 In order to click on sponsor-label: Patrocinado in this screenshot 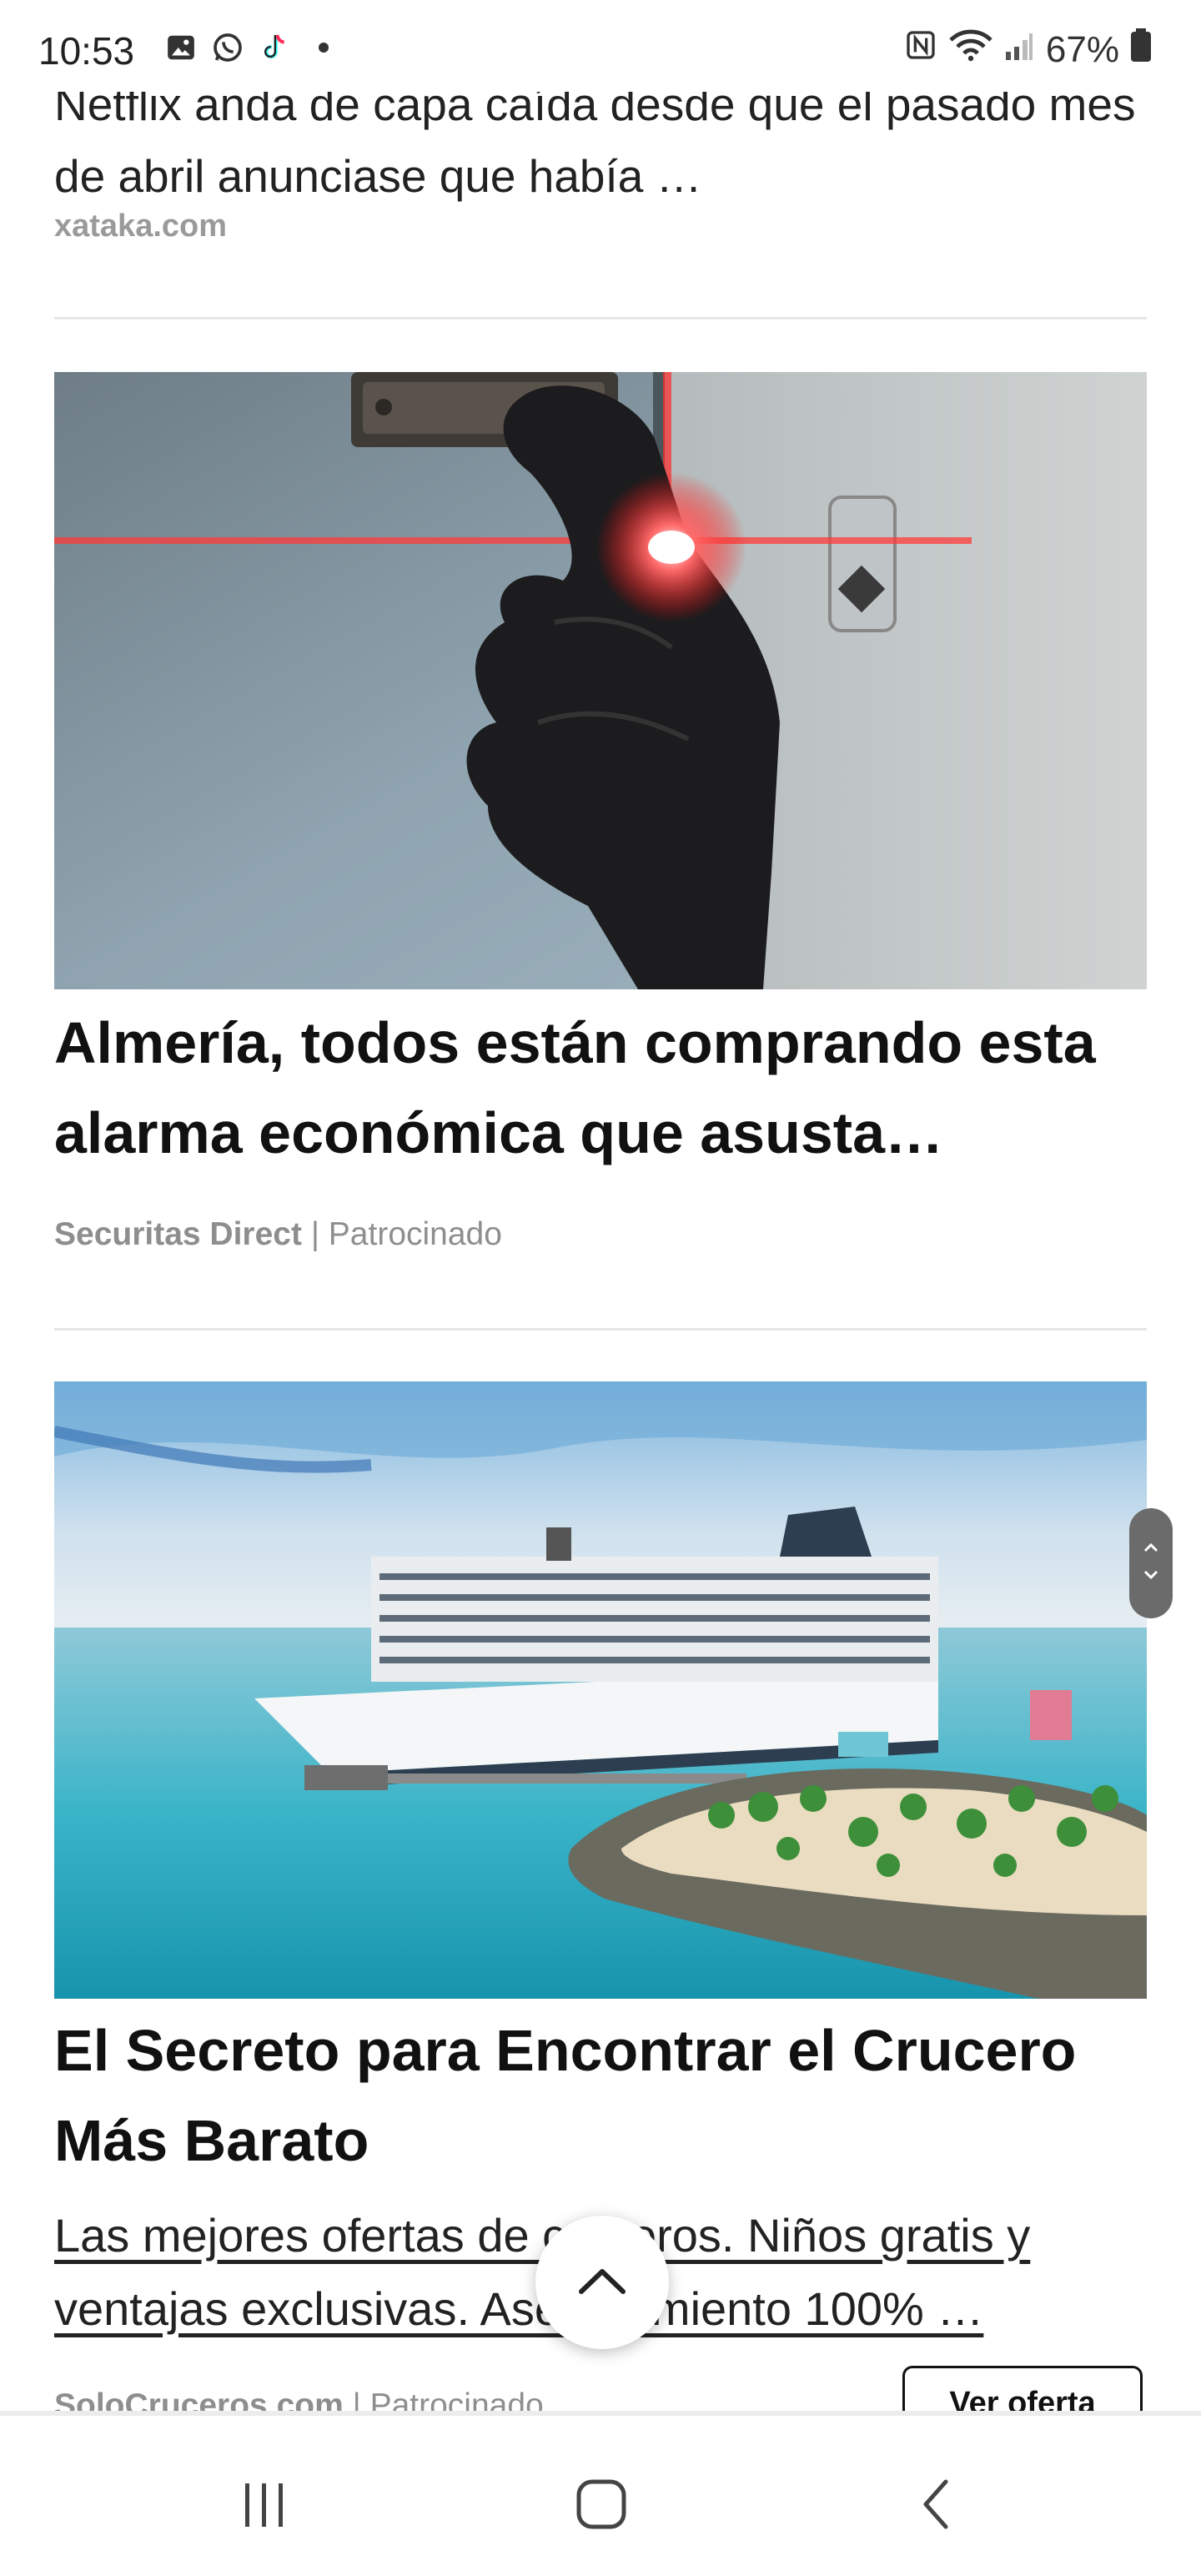, I will do `click(415, 1234)`.